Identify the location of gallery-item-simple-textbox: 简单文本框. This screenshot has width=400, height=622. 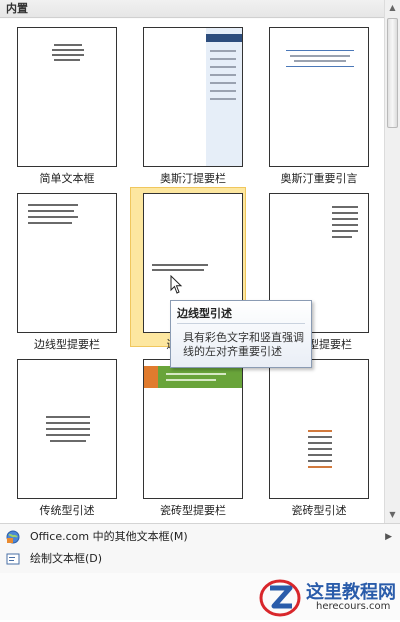
(62, 103).